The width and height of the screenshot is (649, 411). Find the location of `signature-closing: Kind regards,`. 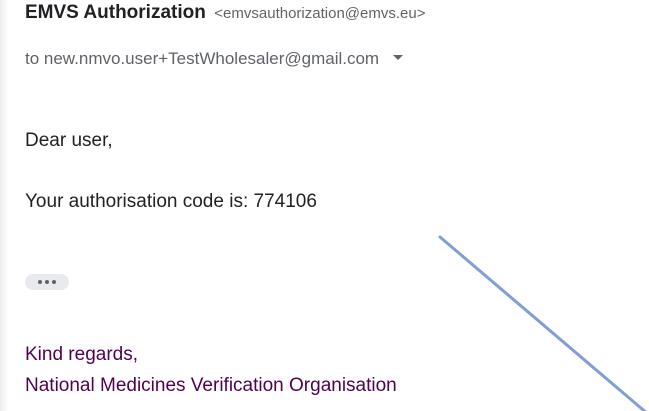

signature-closing: Kind regards, is located at coordinates (82, 354).